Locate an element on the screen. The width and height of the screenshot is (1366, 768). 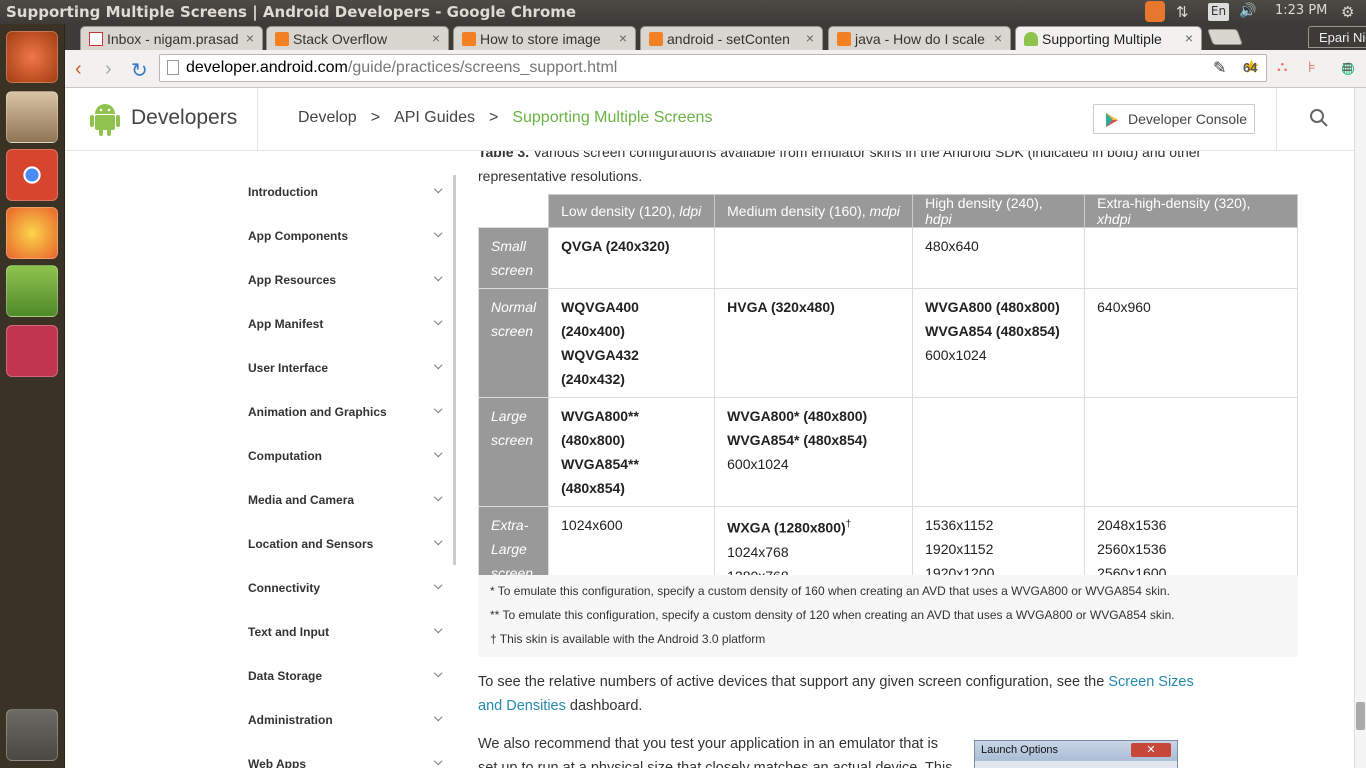
cell-text: WVGA800 (480x800) is located at coordinates (992, 307).